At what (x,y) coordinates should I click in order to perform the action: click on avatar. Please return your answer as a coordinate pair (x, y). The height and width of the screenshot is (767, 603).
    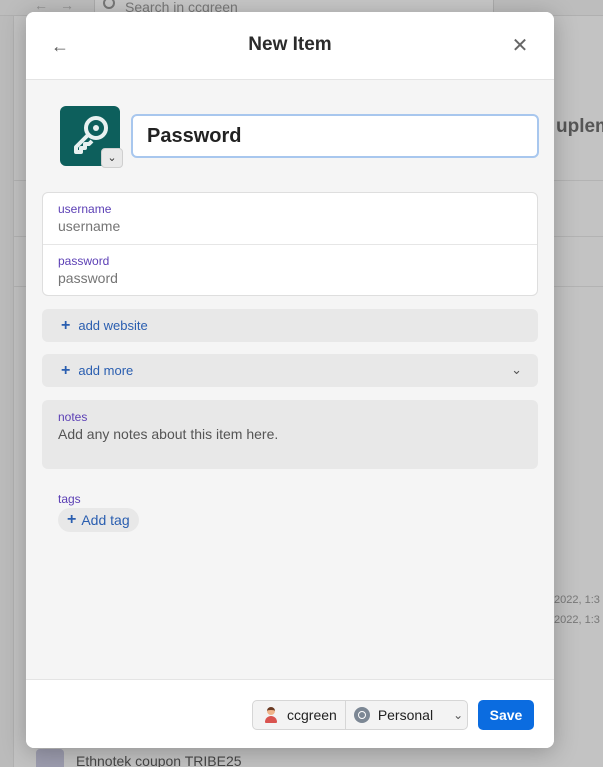
    Looking at the image, I should click on (271, 715).